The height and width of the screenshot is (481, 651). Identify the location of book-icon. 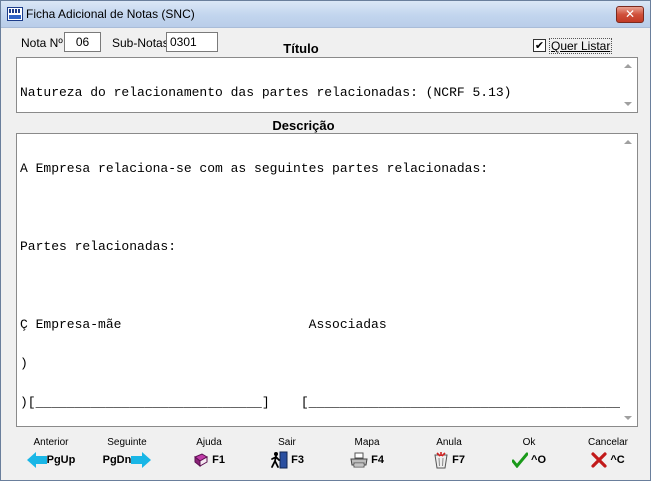
(201, 460).